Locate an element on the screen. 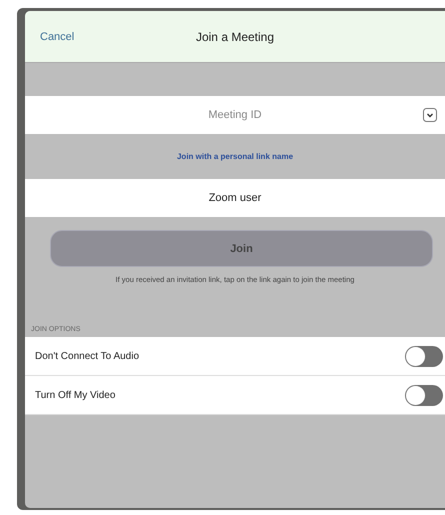 The image size is (445, 515). screen-title: Join a Meeting is located at coordinates (235, 37).